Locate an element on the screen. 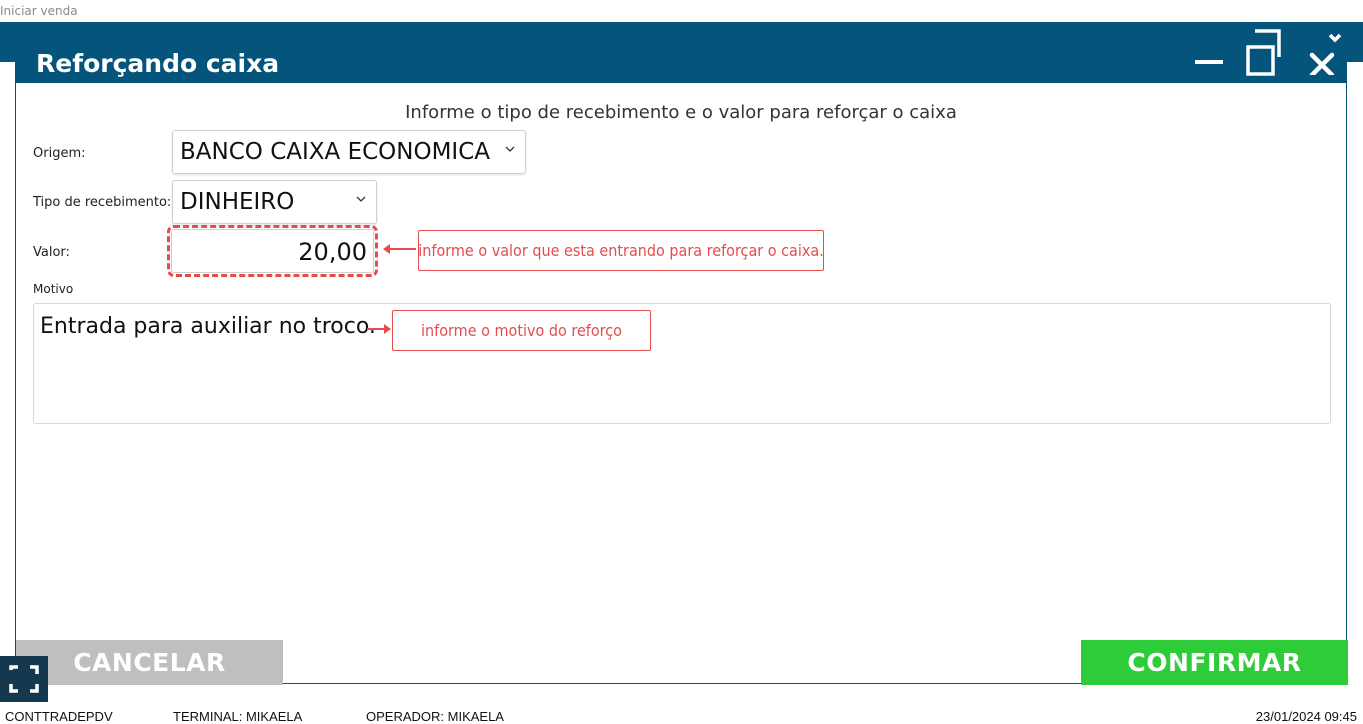 The image size is (1363, 724). motivo-annotation-arrow is located at coordinates (376, 329).